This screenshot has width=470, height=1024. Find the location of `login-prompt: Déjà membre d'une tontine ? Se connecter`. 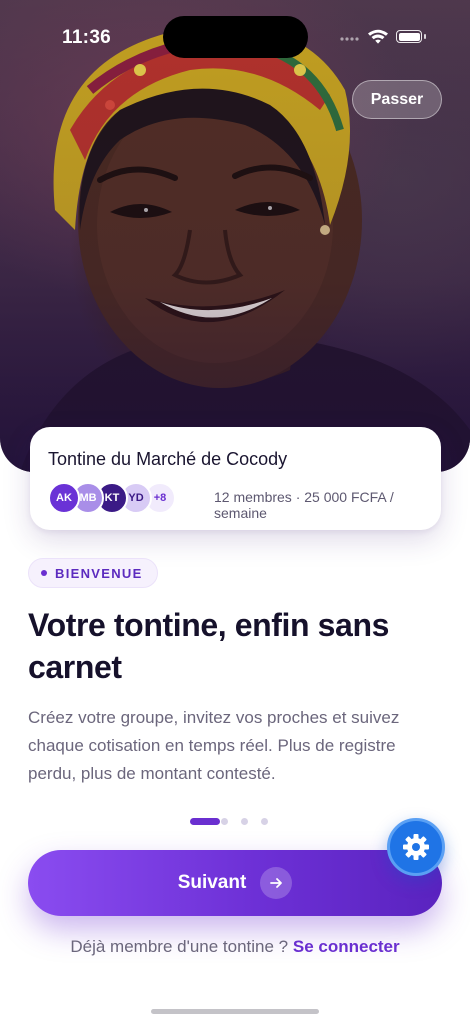

login-prompt: Déjà membre d'une tontine ? Se connecter is located at coordinates (235, 947).